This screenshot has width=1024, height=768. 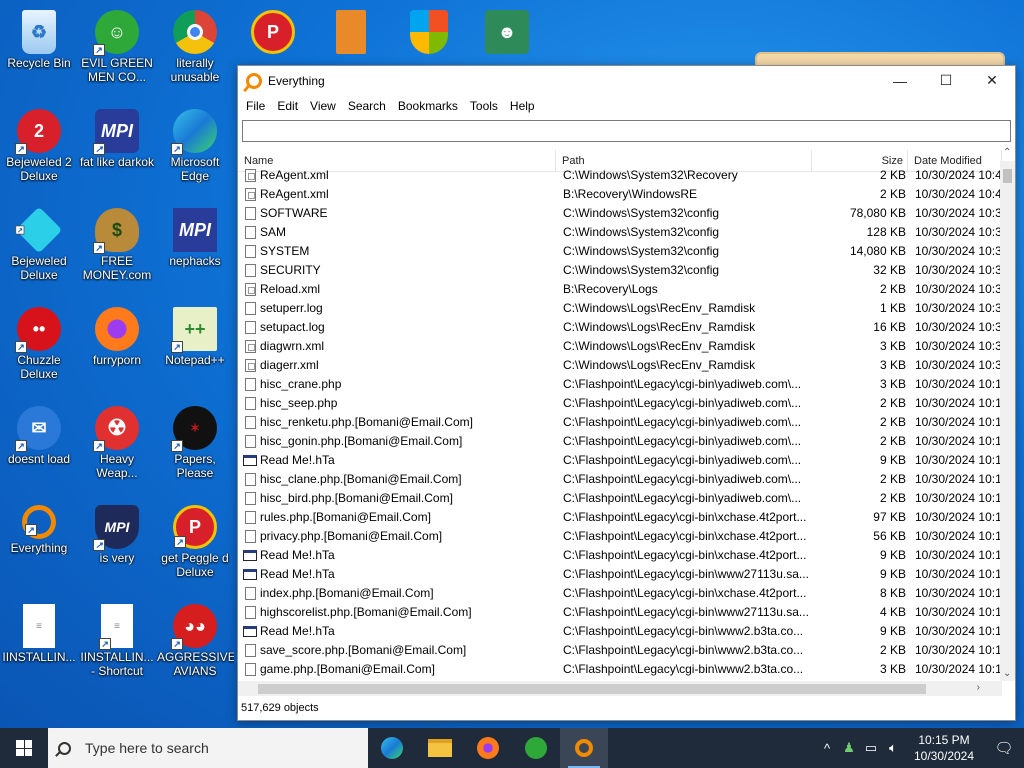 I want to click on taskbar-edge, so click(x=392, y=748).